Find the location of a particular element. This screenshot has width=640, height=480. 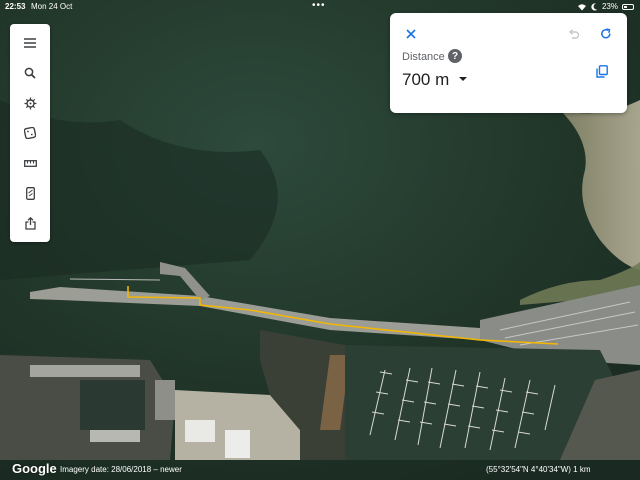

multitask-dots-icon: ••• is located at coordinates (319, 5).